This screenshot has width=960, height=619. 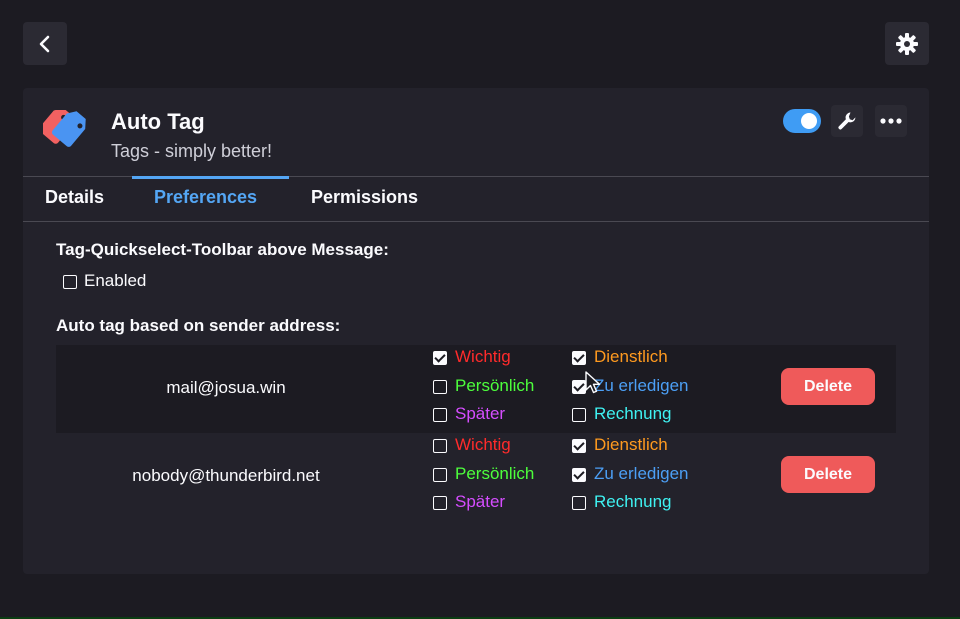 I want to click on sender-heading: Auto tag based on sender address:, so click(x=198, y=325).